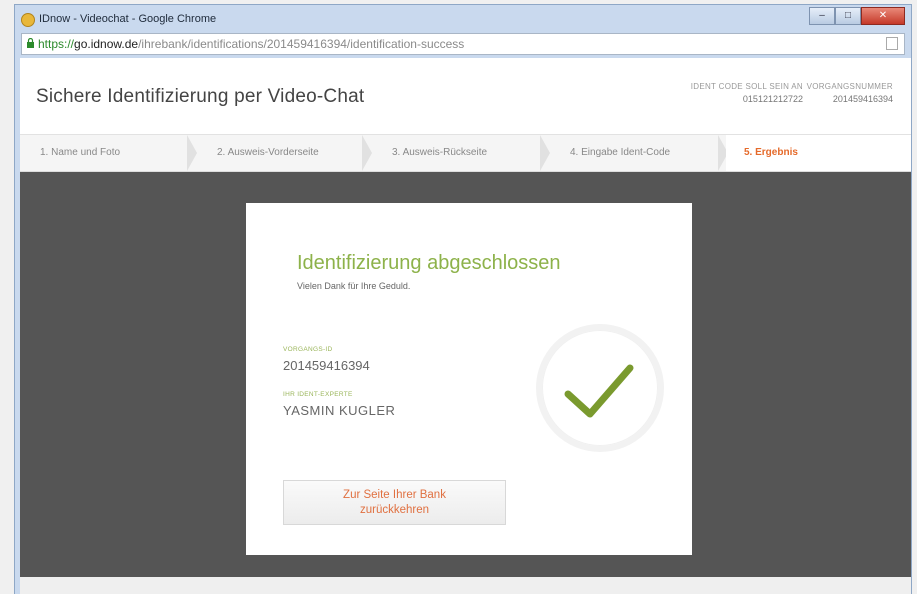  What do you see at coordinates (822, 16) in the screenshot?
I see `minimize-button: –` at bounding box center [822, 16].